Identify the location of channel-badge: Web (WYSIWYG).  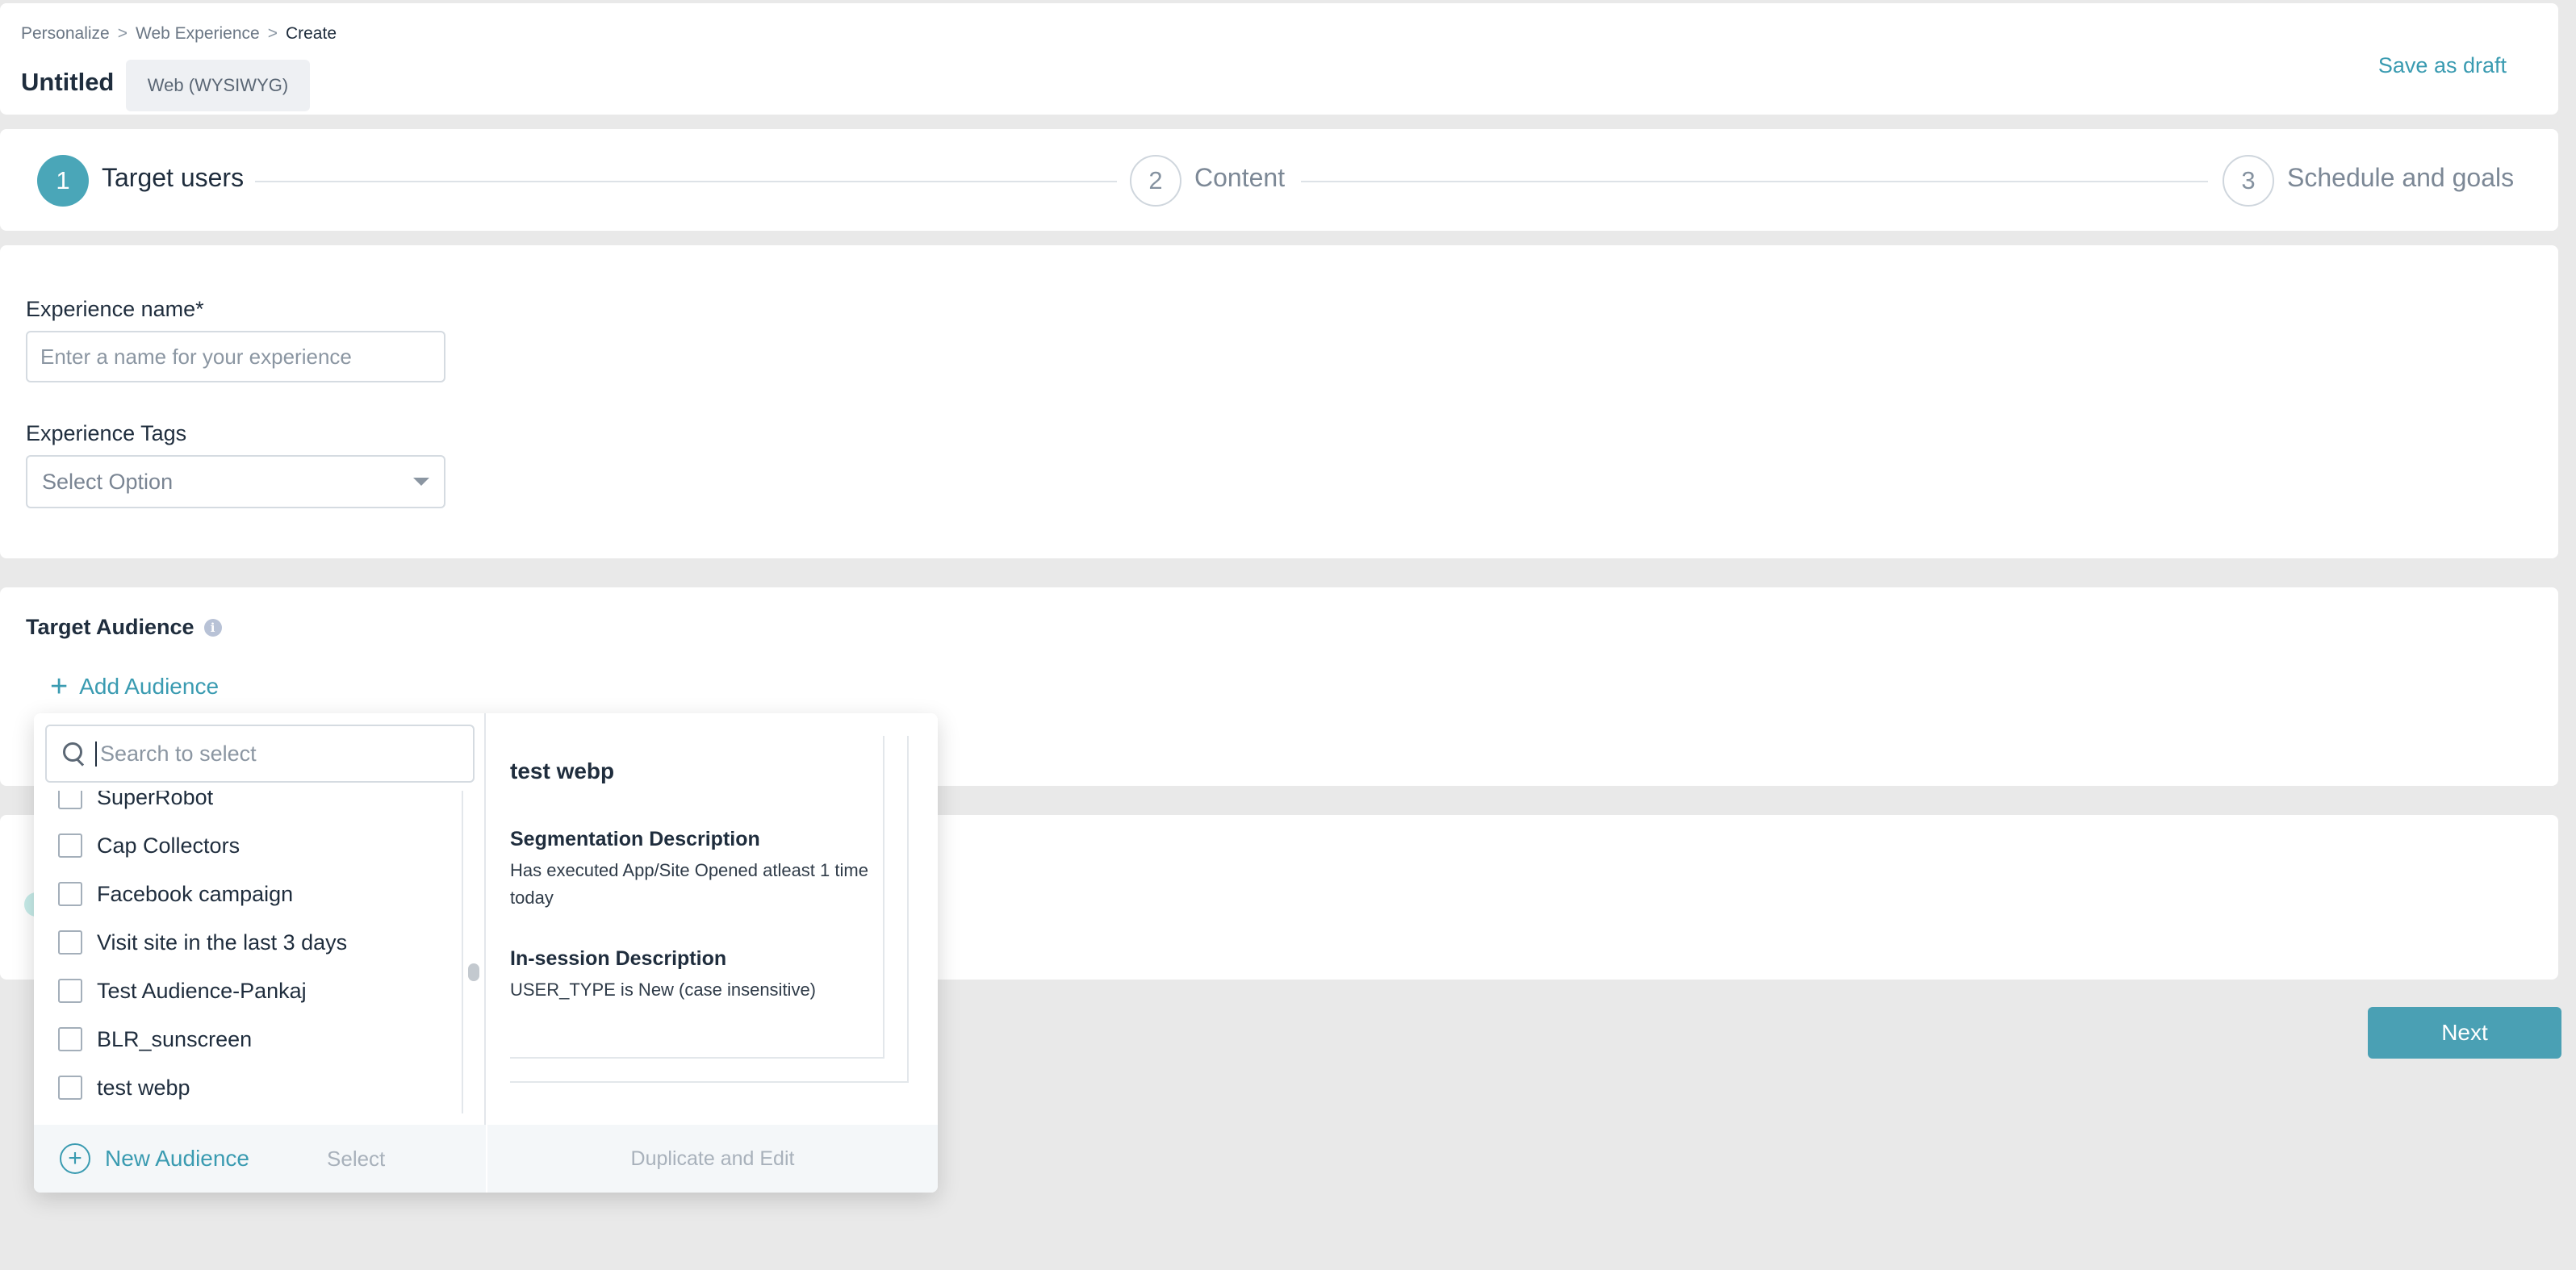
(218, 86).